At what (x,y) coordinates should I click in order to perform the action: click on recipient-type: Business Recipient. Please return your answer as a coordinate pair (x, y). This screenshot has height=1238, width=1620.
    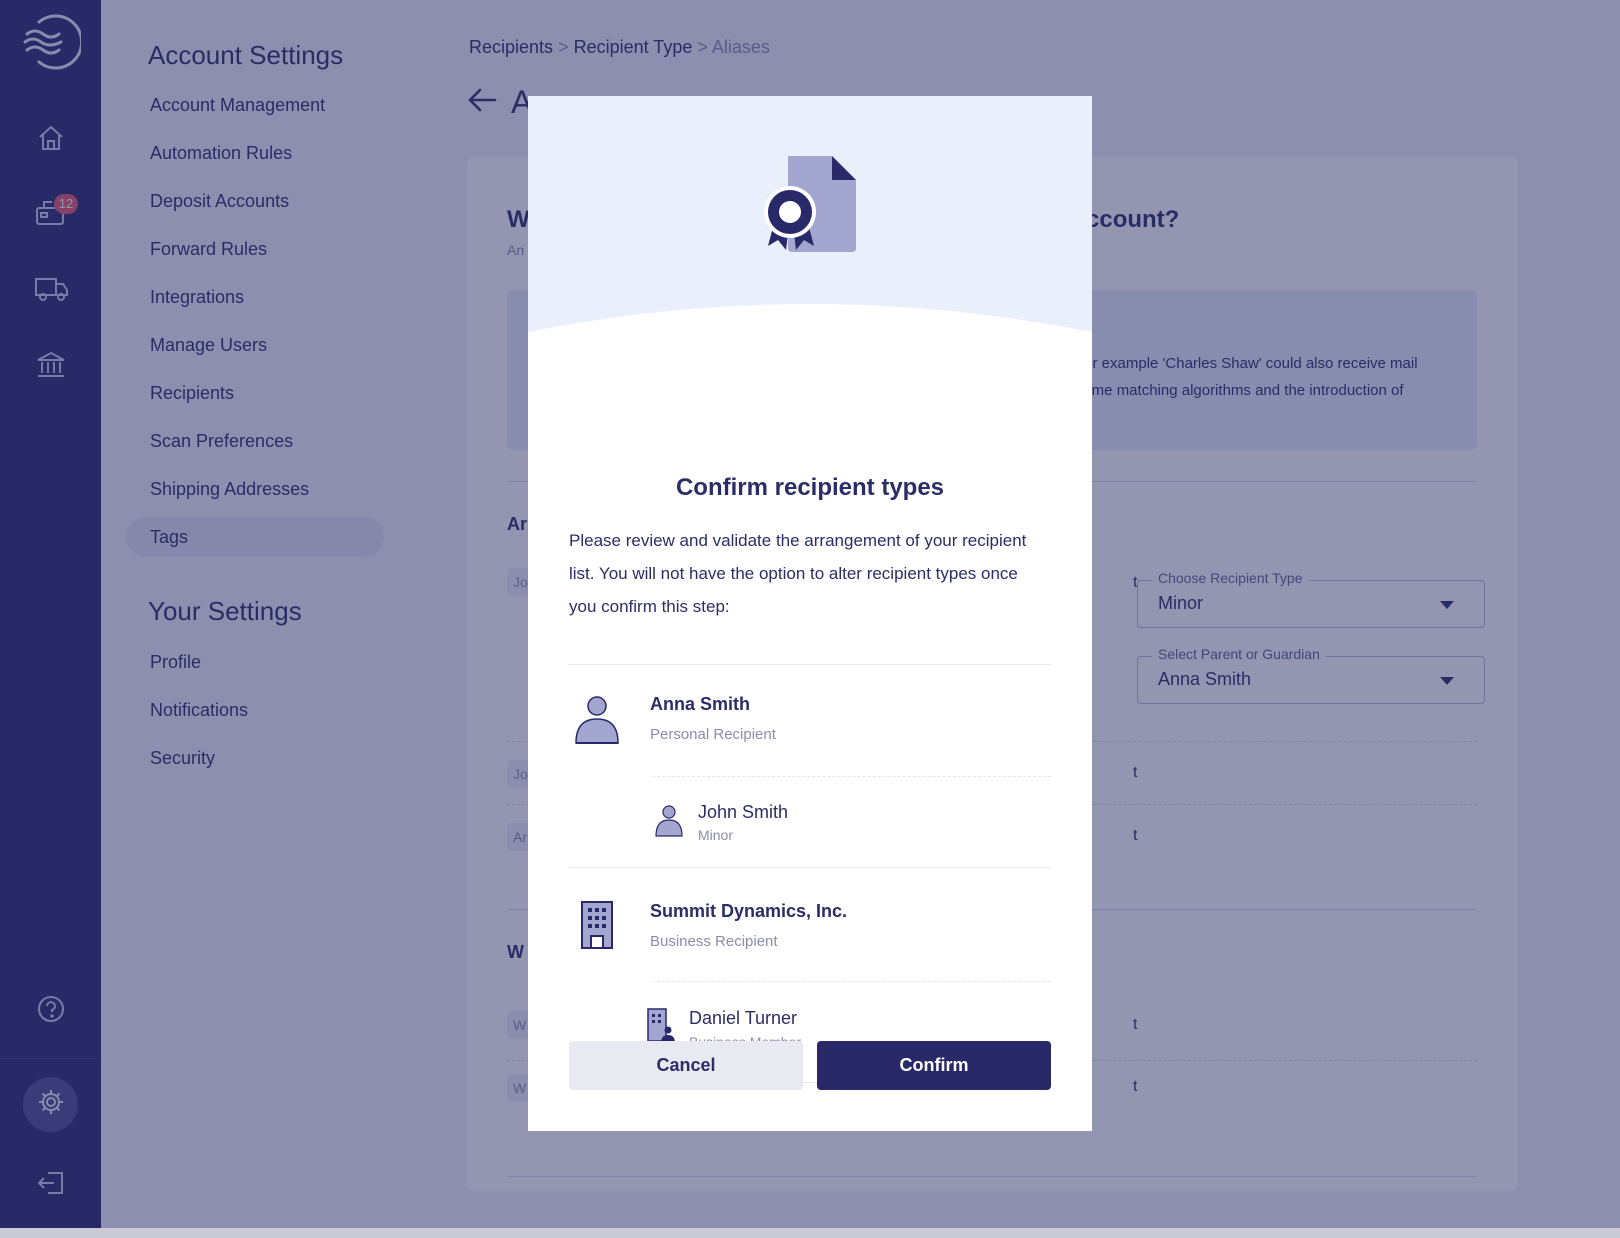
    Looking at the image, I should click on (714, 941).